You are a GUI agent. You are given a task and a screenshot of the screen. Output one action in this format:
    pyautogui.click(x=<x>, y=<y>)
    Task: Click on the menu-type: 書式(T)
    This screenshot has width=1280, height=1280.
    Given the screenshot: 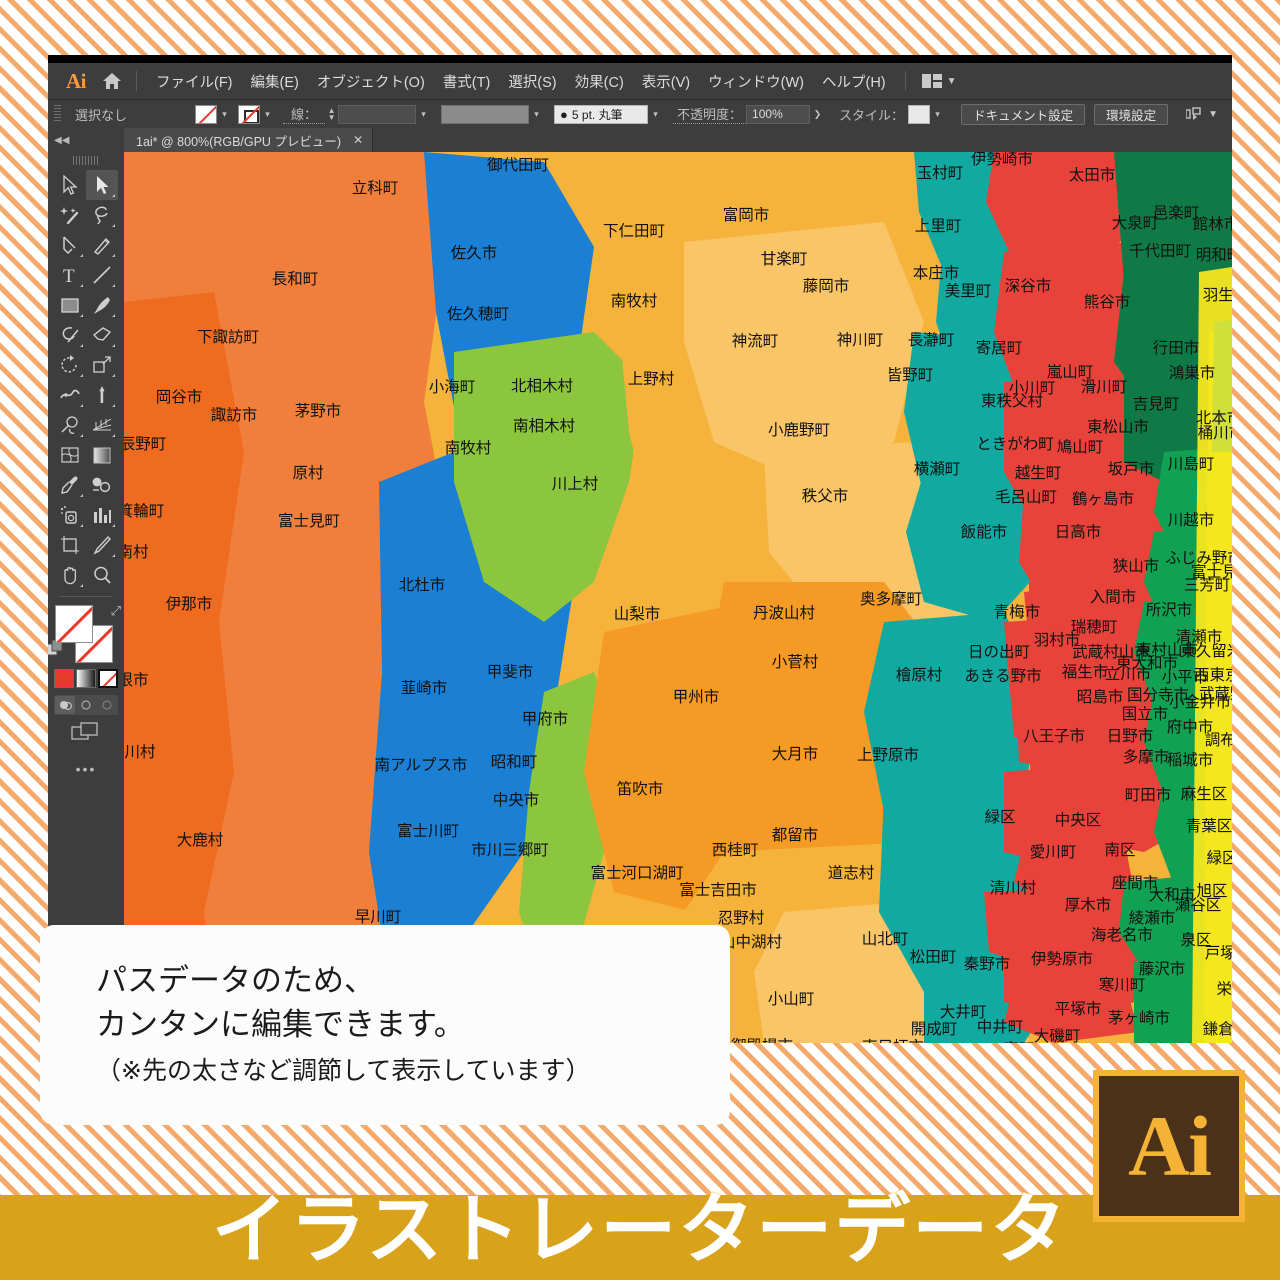 What is the action you would take?
    pyautogui.click(x=467, y=81)
    